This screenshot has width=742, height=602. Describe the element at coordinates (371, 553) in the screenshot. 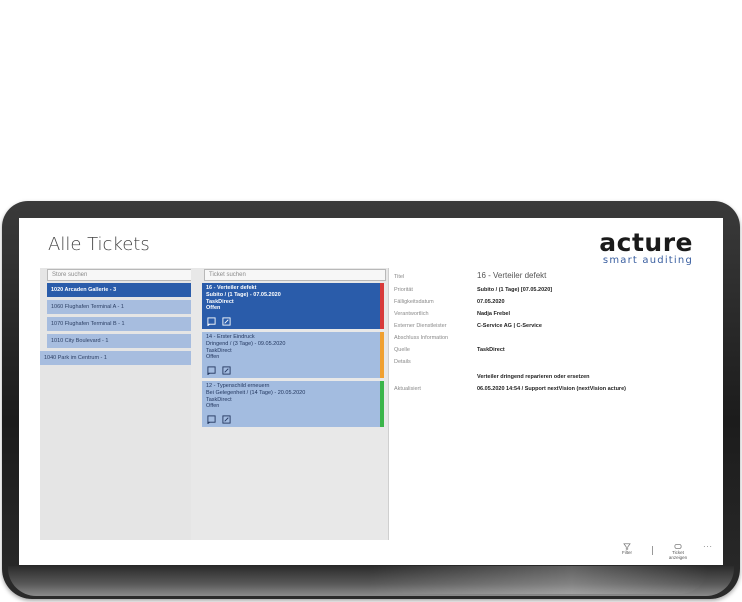

I see `command-bar: Filter Ticket anzeigen ···` at that location.